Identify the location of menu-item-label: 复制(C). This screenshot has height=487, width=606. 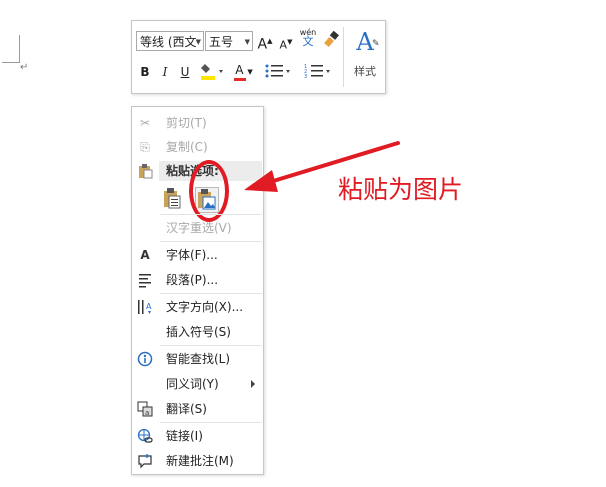
(187, 147).